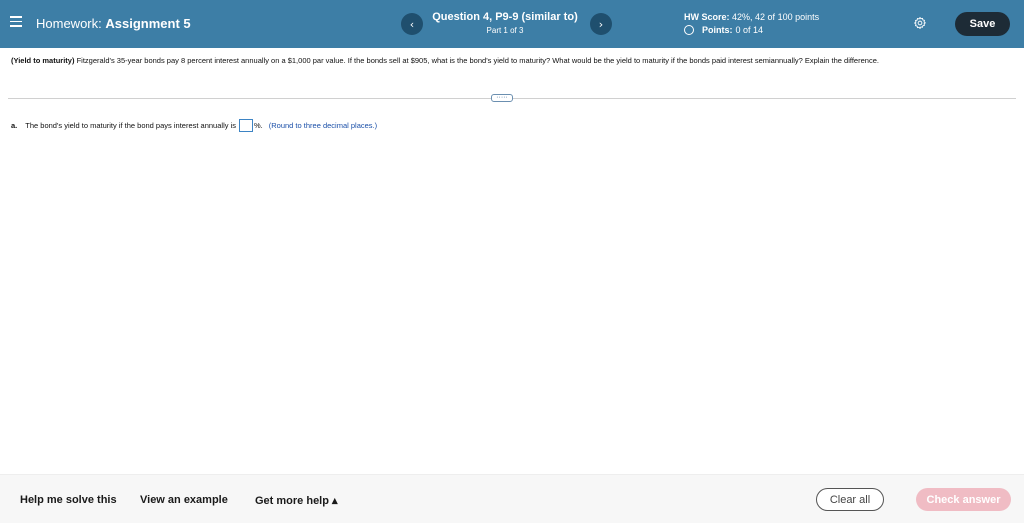 The width and height of the screenshot is (1024, 523). What do you see at coordinates (689, 30) in the screenshot?
I see `progress-ring-icon` at bounding box center [689, 30].